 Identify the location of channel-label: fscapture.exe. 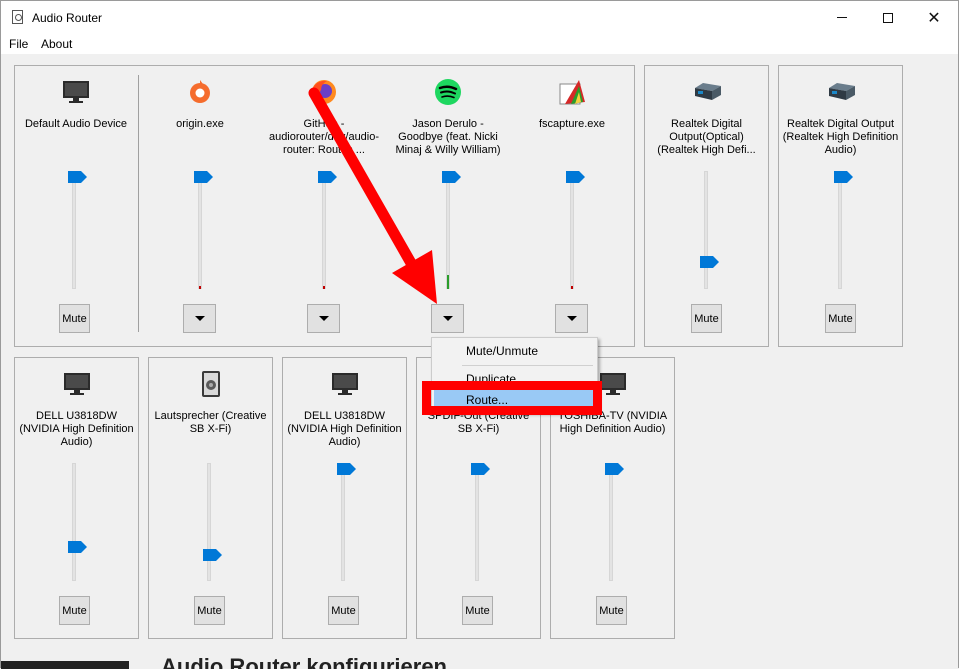
(572, 124).